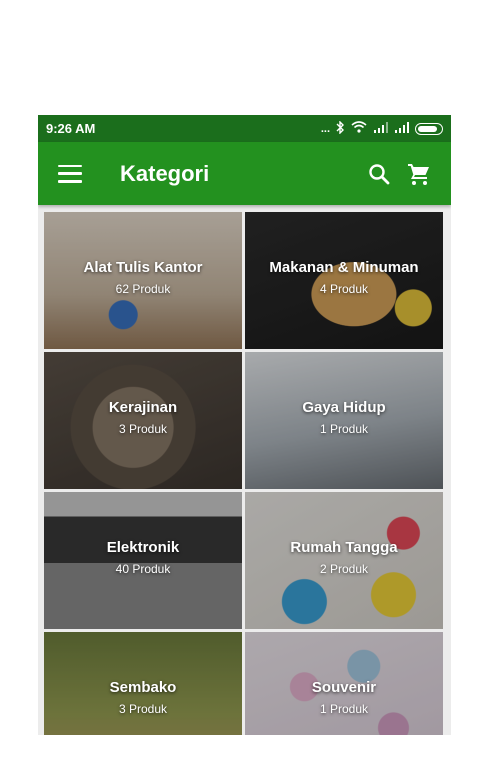 The height and width of the screenshot is (767, 489). What do you see at coordinates (143, 289) in the screenshot?
I see `category-count: 62 Produk` at bounding box center [143, 289].